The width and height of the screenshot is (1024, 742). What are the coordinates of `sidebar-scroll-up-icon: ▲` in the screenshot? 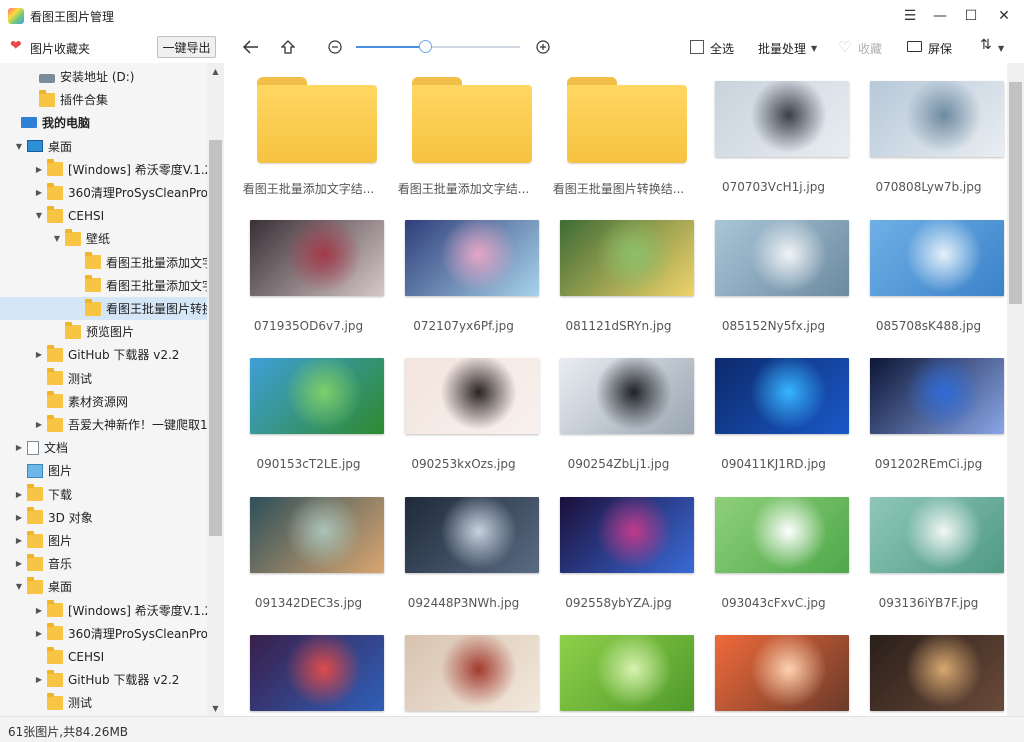 It's located at (215, 71).